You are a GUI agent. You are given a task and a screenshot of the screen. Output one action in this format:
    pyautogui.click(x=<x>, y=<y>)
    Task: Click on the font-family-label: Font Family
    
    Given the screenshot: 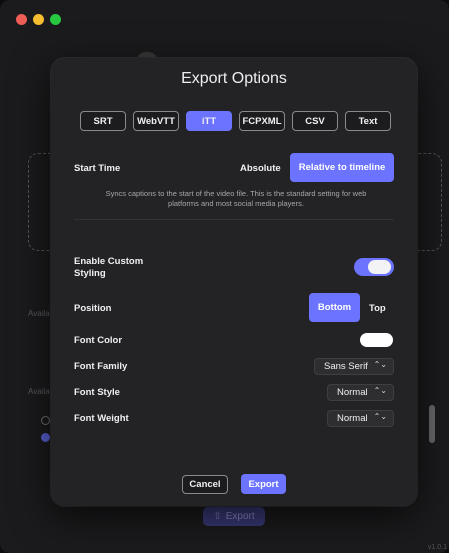 What is the action you would take?
    pyautogui.click(x=101, y=366)
    